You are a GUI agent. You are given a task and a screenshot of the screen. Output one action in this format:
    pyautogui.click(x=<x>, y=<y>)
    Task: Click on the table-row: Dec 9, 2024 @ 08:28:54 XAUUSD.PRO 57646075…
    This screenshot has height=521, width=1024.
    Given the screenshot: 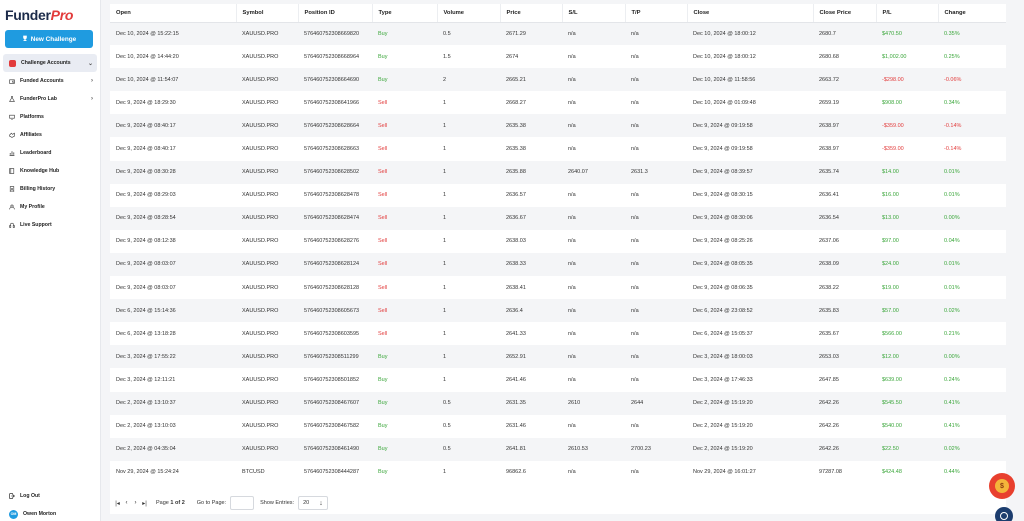 What is the action you would take?
    pyautogui.click(x=558, y=218)
    